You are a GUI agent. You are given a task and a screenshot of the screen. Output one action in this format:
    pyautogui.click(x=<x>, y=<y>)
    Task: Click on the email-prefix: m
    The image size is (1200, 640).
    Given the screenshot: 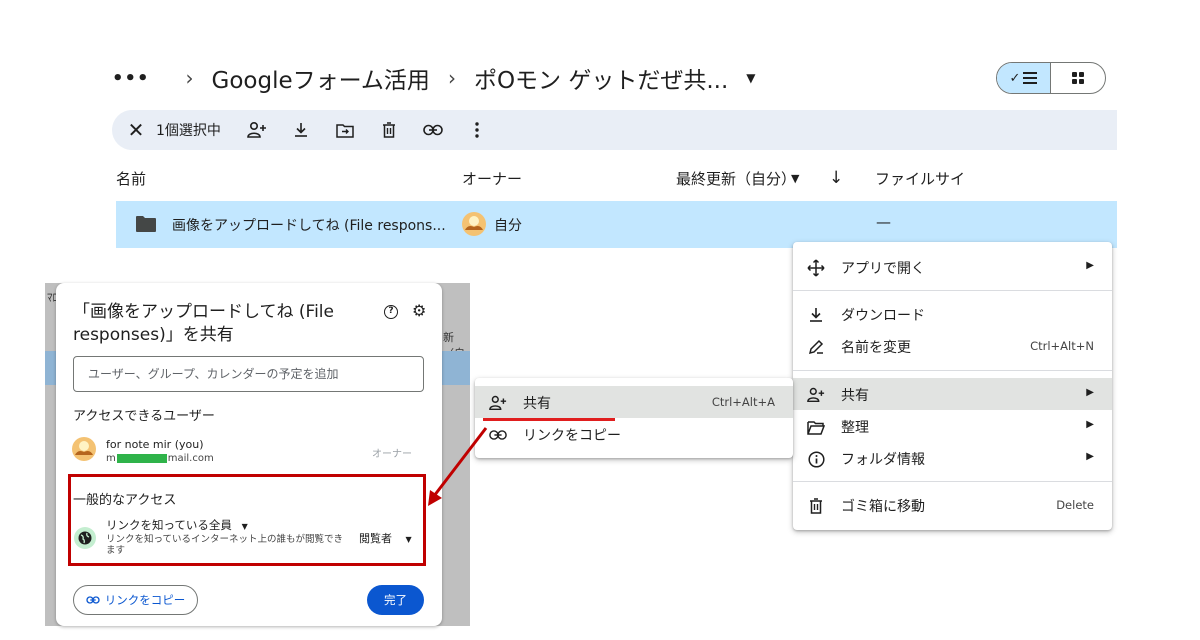 What is the action you would take?
    pyautogui.click(x=111, y=458)
    